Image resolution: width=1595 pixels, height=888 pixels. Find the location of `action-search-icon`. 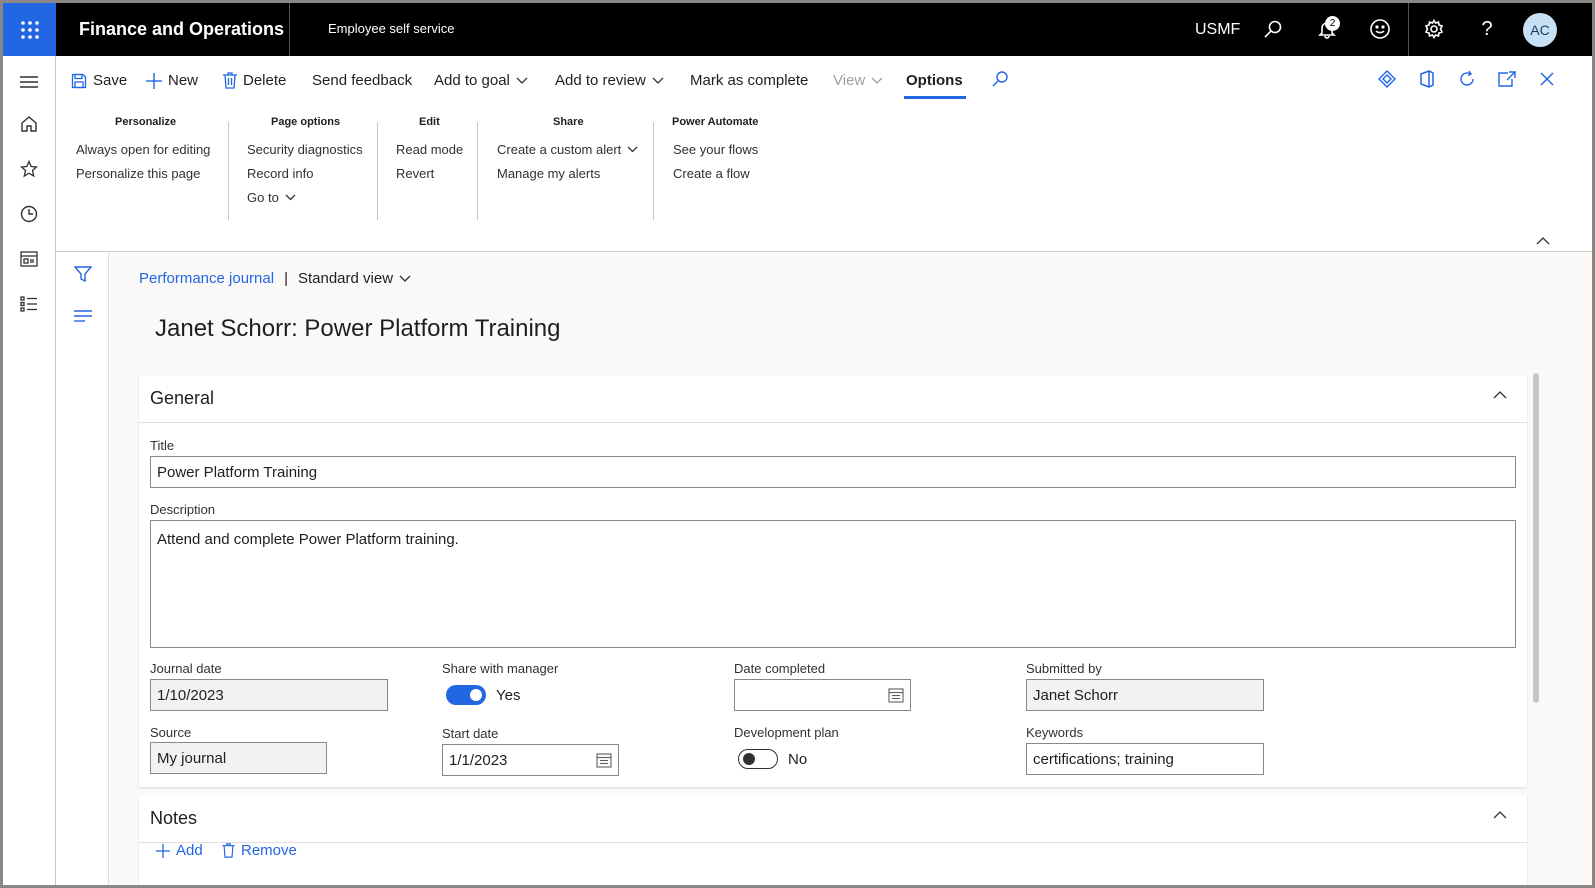

action-search-icon is located at coordinates (1000, 79).